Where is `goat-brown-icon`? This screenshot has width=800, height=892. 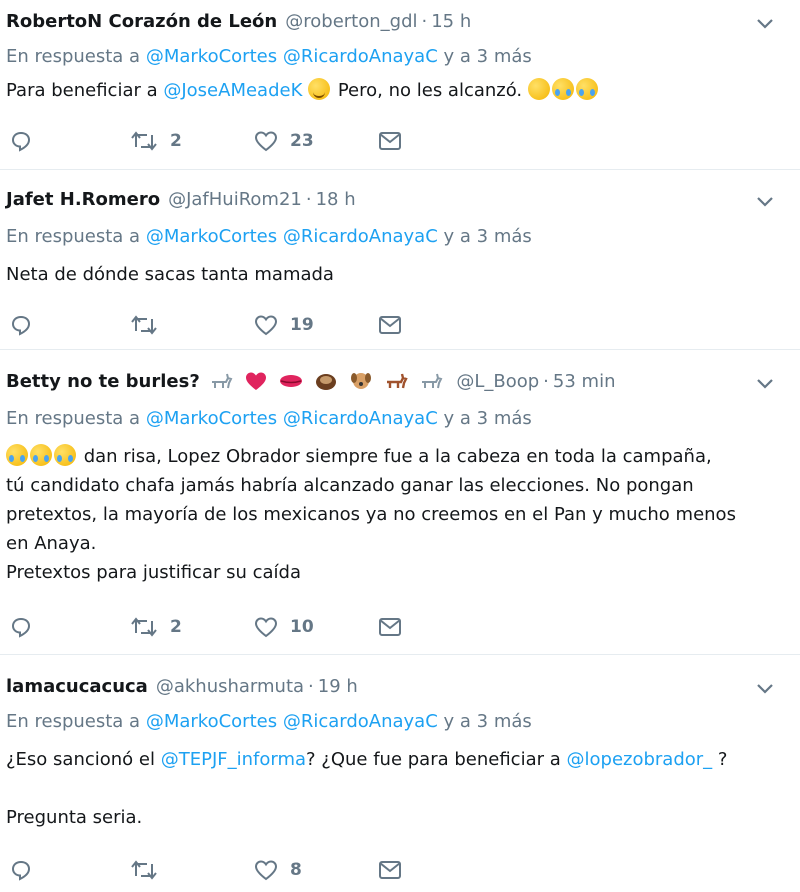 goat-brown-icon is located at coordinates (397, 381).